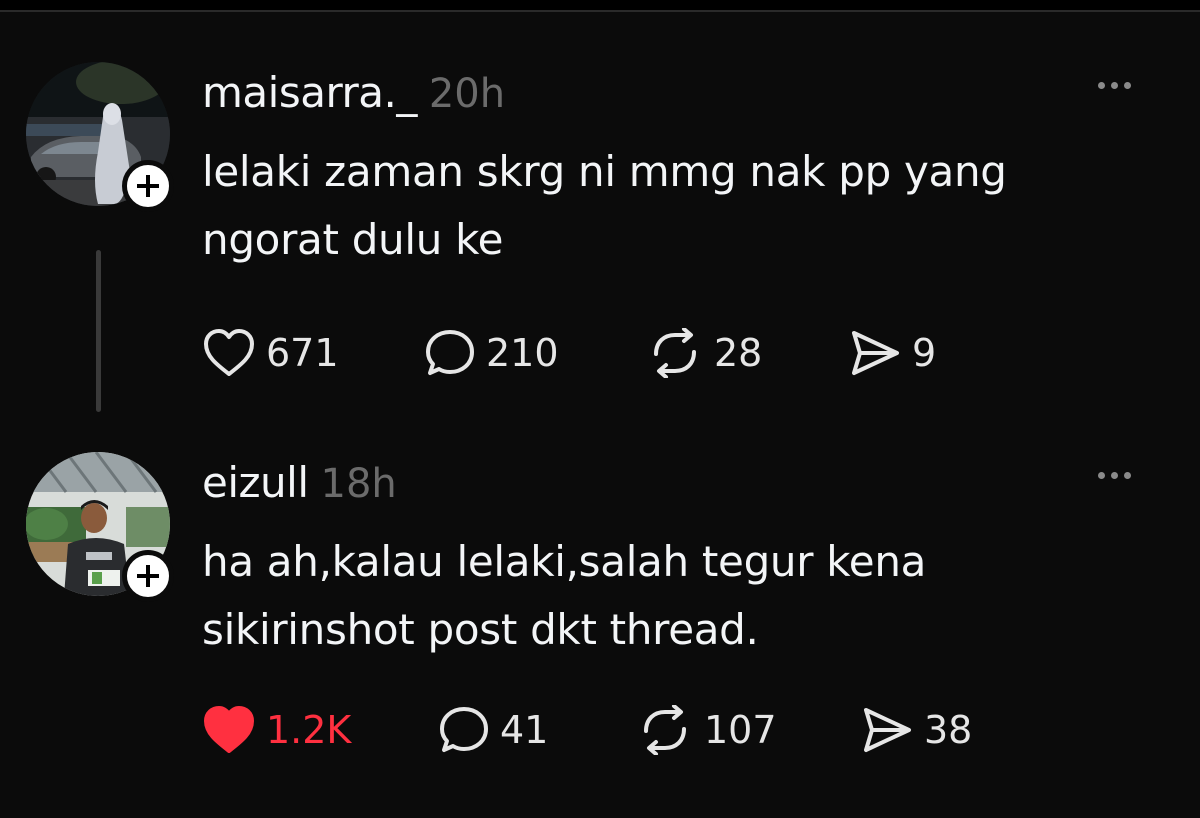 This screenshot has height=818, width=1200. Describe the element at coordinates (740, 730) in the screenshot. I see `repost-count: 107` at that location.